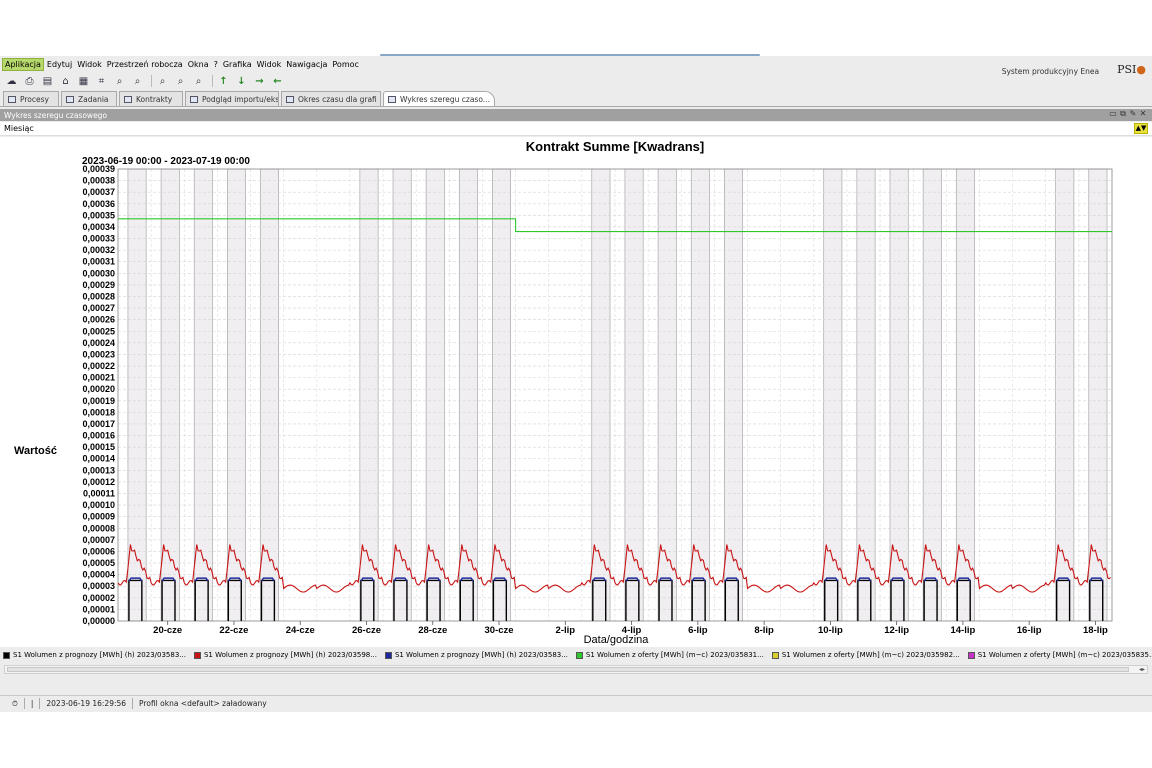  Describe the element at coordinates (1113, 114) in the screenshot. I see `minimize-icon: ▭` at that location.